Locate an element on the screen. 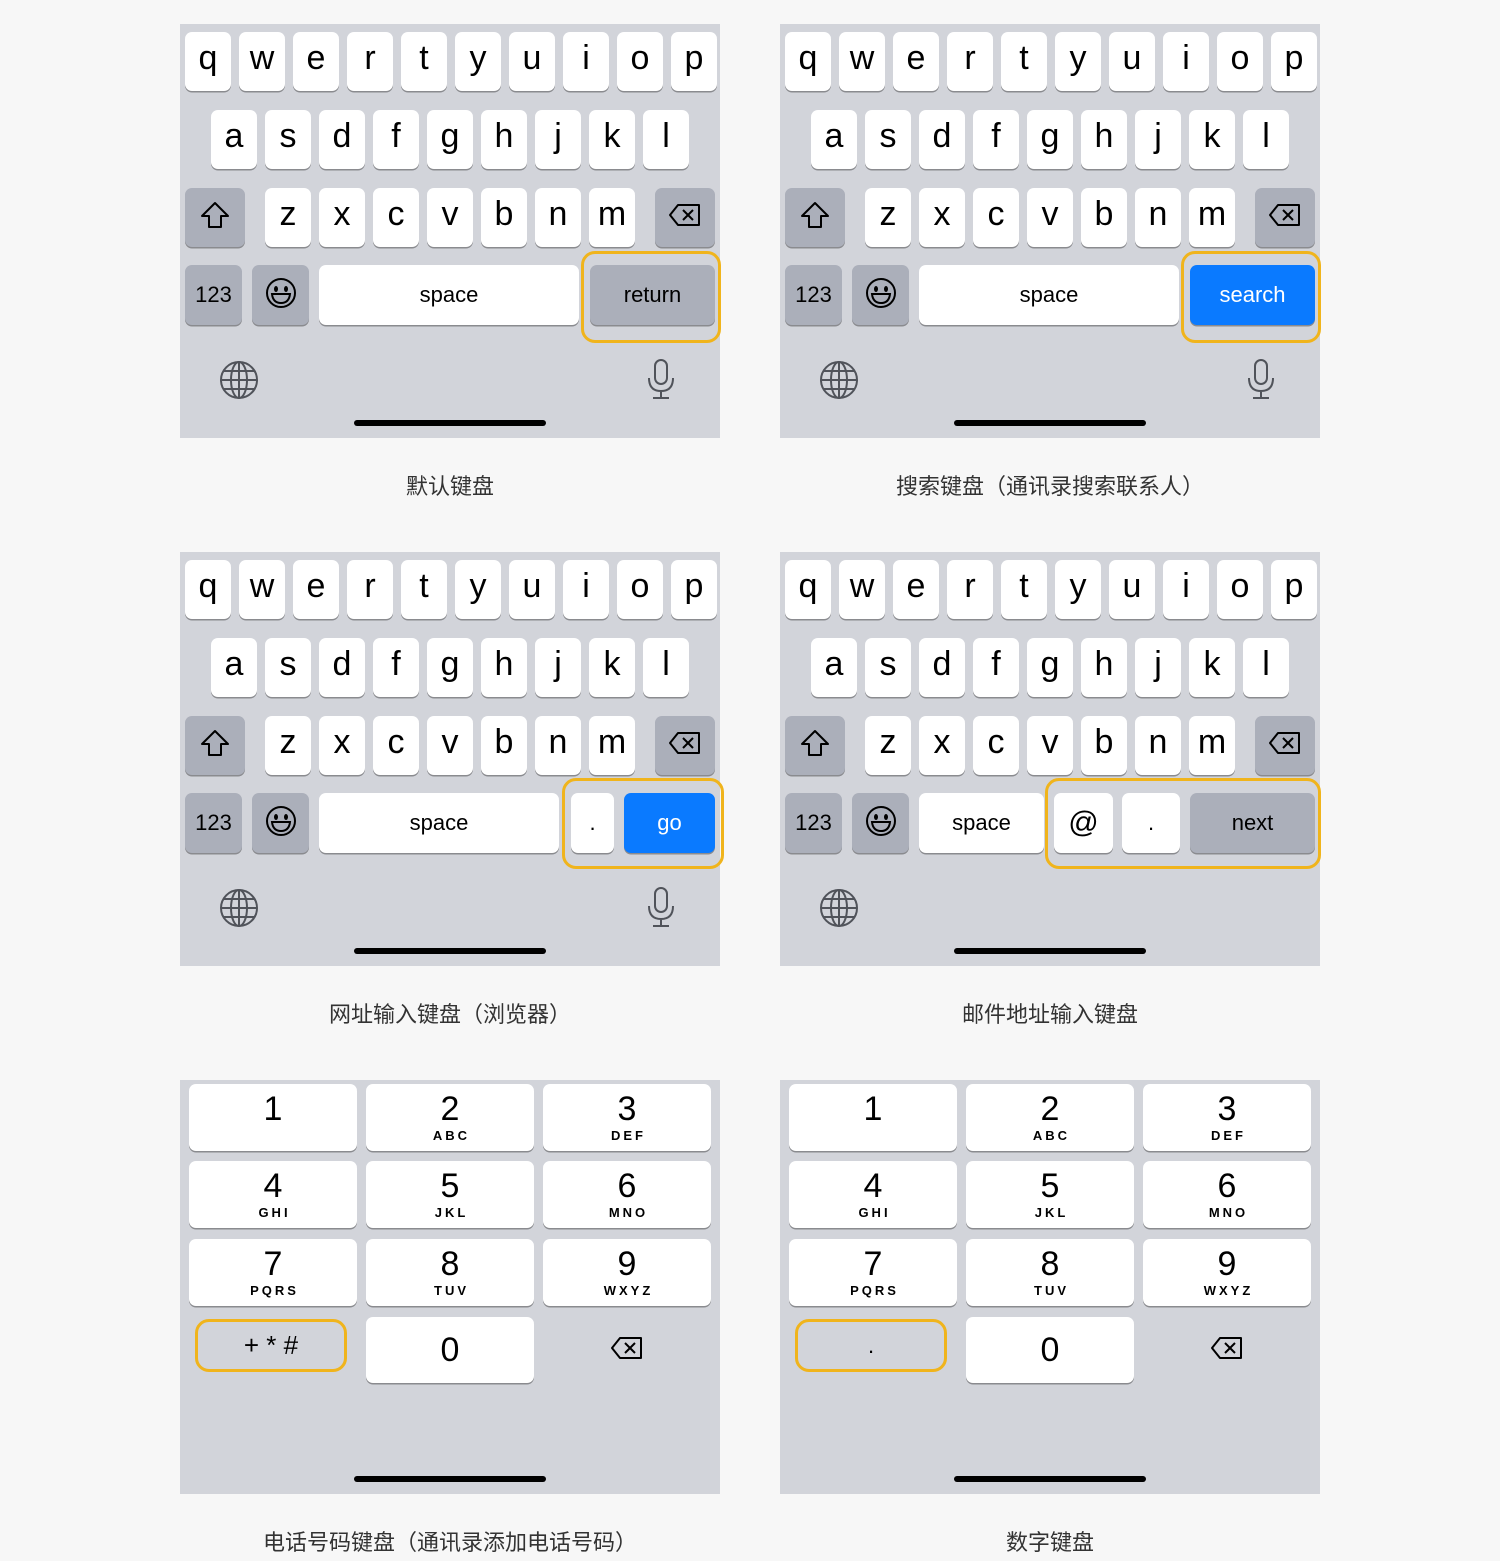  search-key: search is located at coordinates (1252, 295).